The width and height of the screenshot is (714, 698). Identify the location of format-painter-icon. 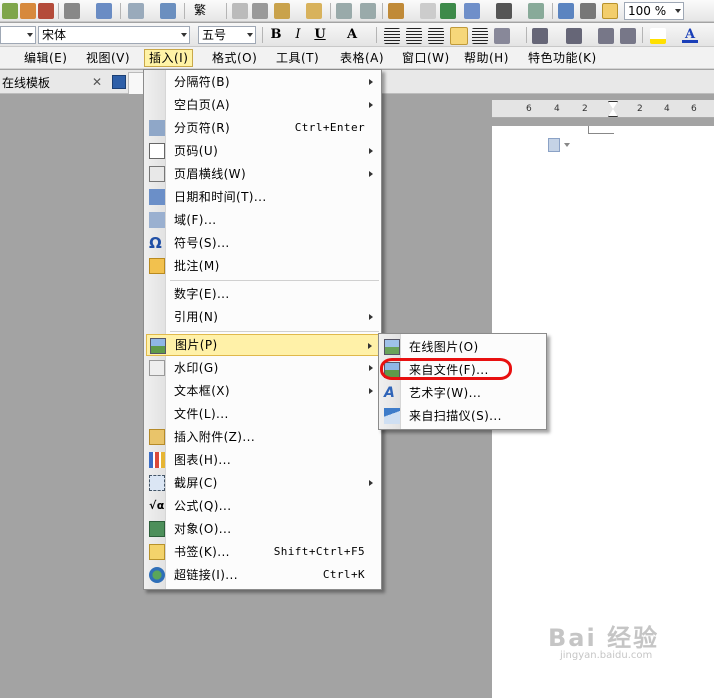
(314, 11).